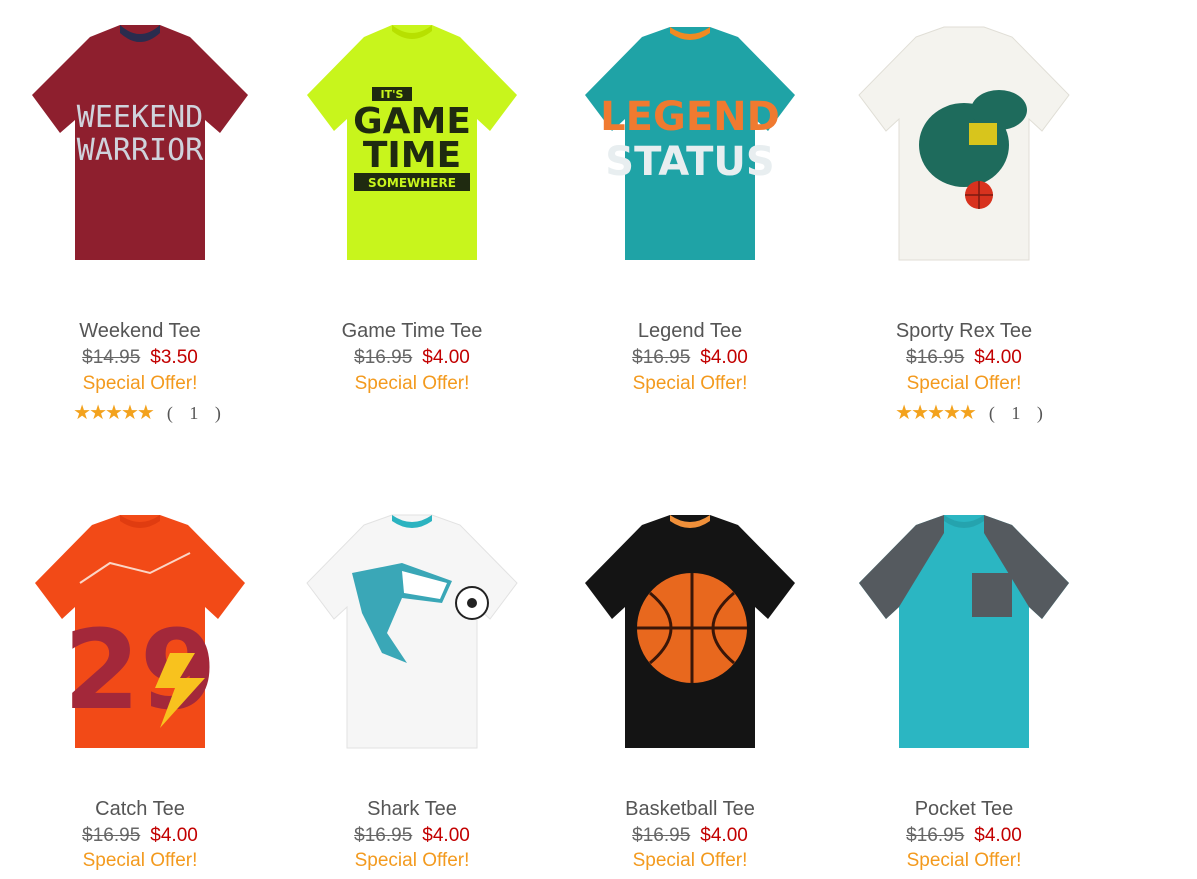 The width and height of the screenshot is (1197, 879). I want to click on product-name: Pocket Tee, so click(964, 809).